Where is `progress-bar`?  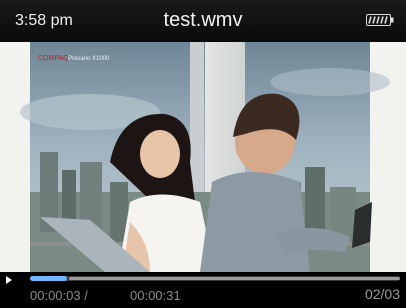 progress-bar is located at coordinates (215, 278).